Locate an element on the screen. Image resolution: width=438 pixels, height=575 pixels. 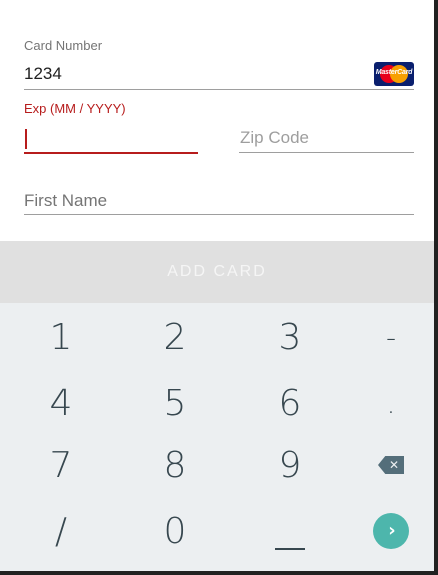
mastercard-icon: MasterCard is located at coordinates (394, 74).